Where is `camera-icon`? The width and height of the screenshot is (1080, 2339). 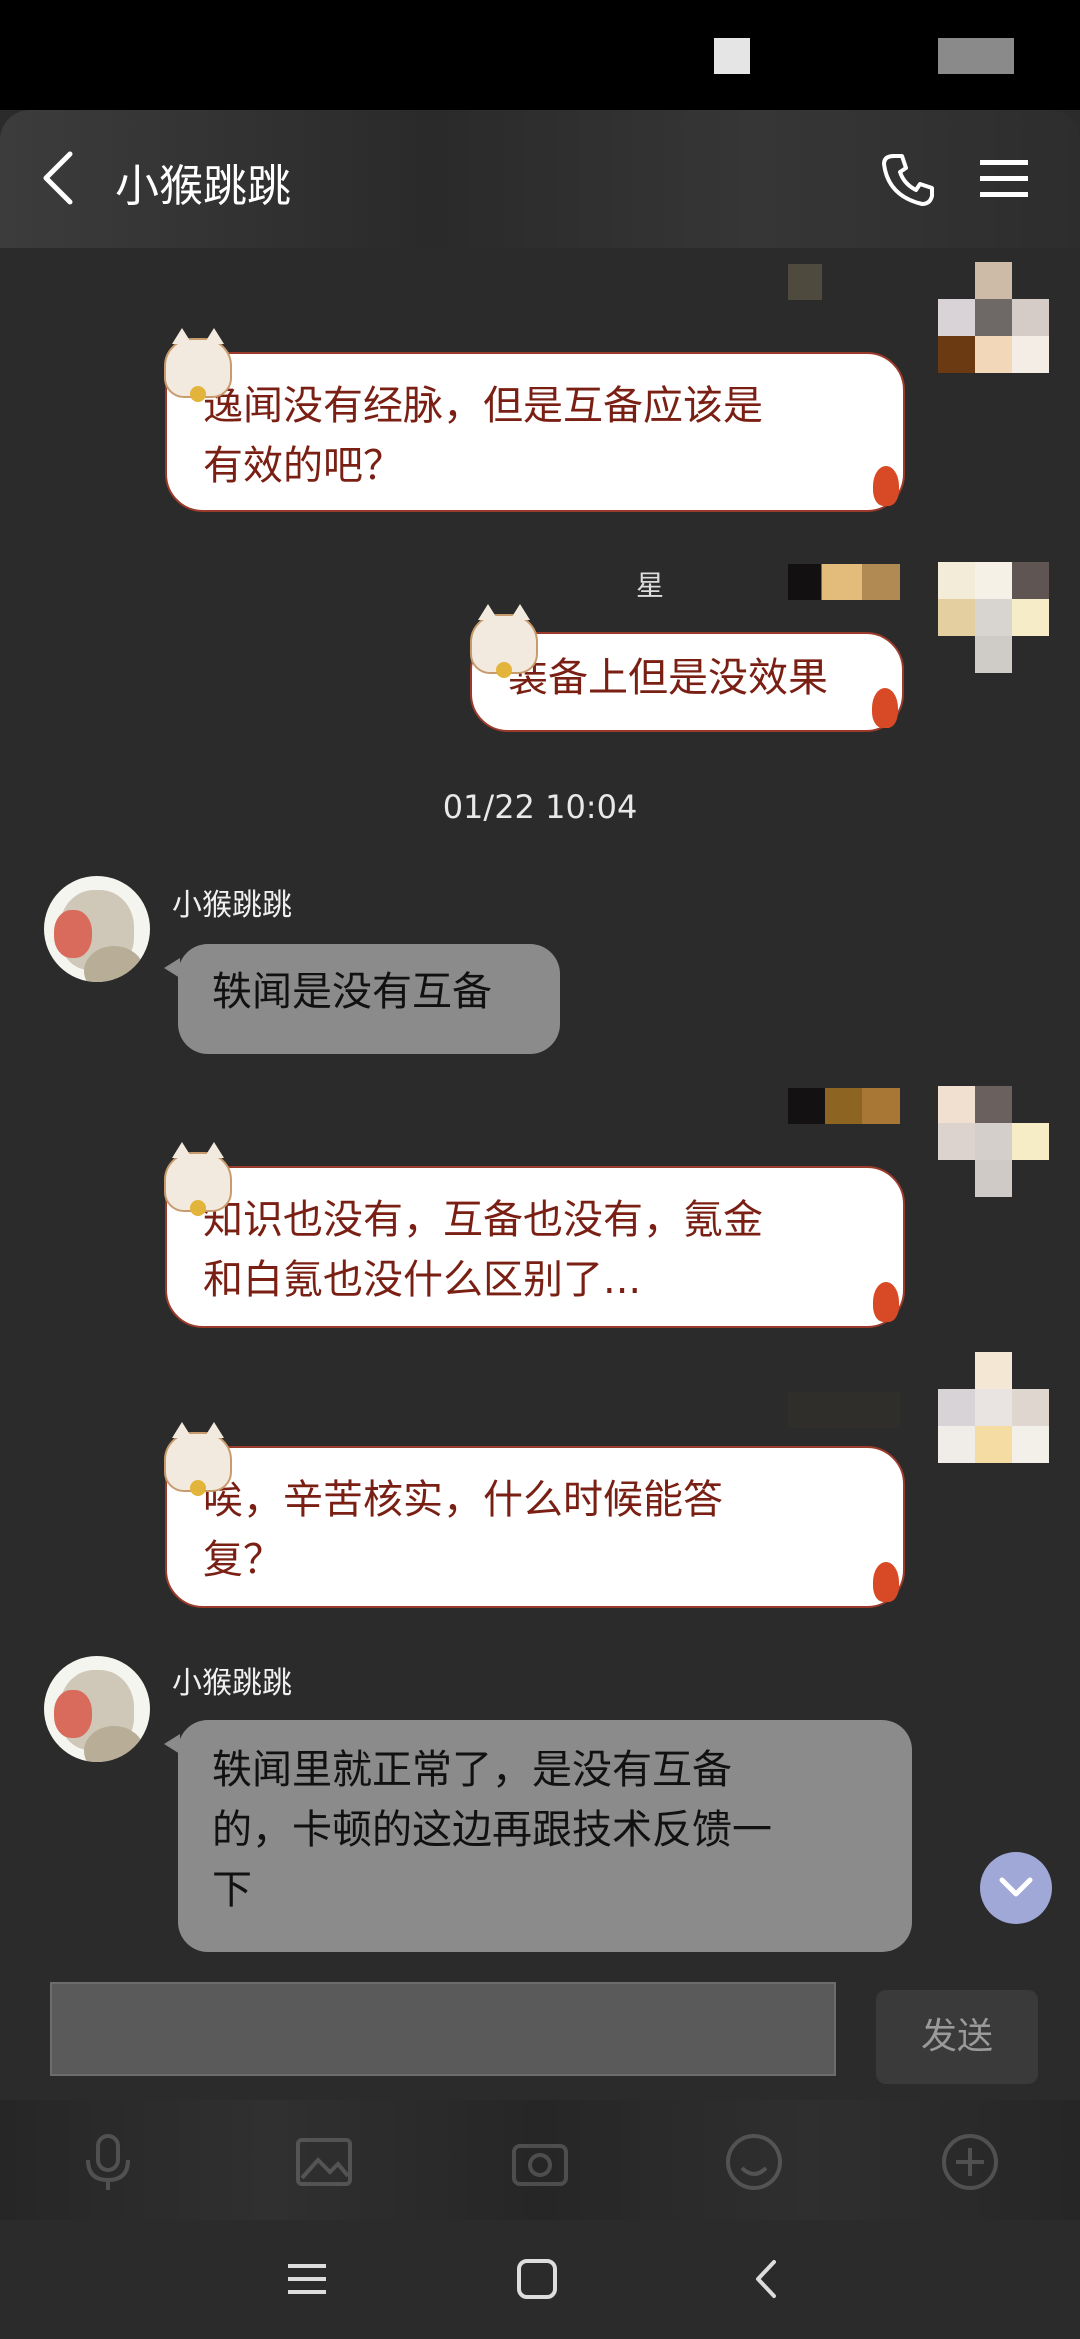 camera-icon is located at coordinates (540, 2162).